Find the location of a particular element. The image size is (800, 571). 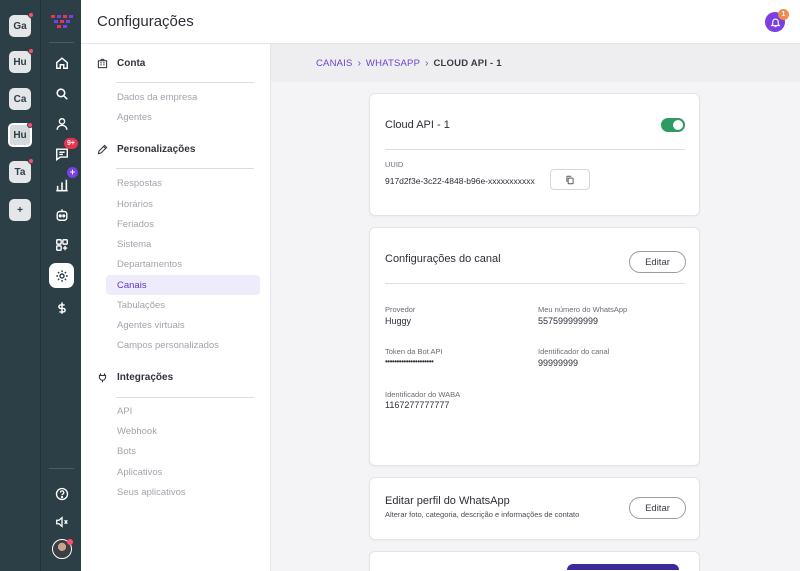

menu-item-tabulations: Tabulações is located at coordinates (183, 305).